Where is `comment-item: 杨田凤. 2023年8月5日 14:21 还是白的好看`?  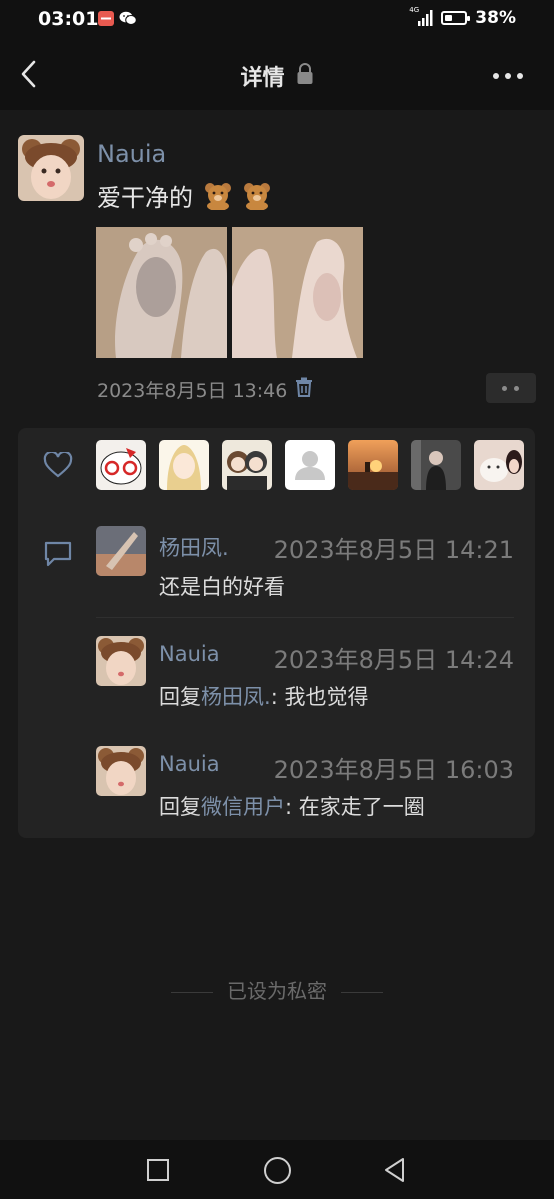
comment-item: 杨田凤. 2023年8月5日 14:21 还是白的好看 is located at coordinates (305, 566).